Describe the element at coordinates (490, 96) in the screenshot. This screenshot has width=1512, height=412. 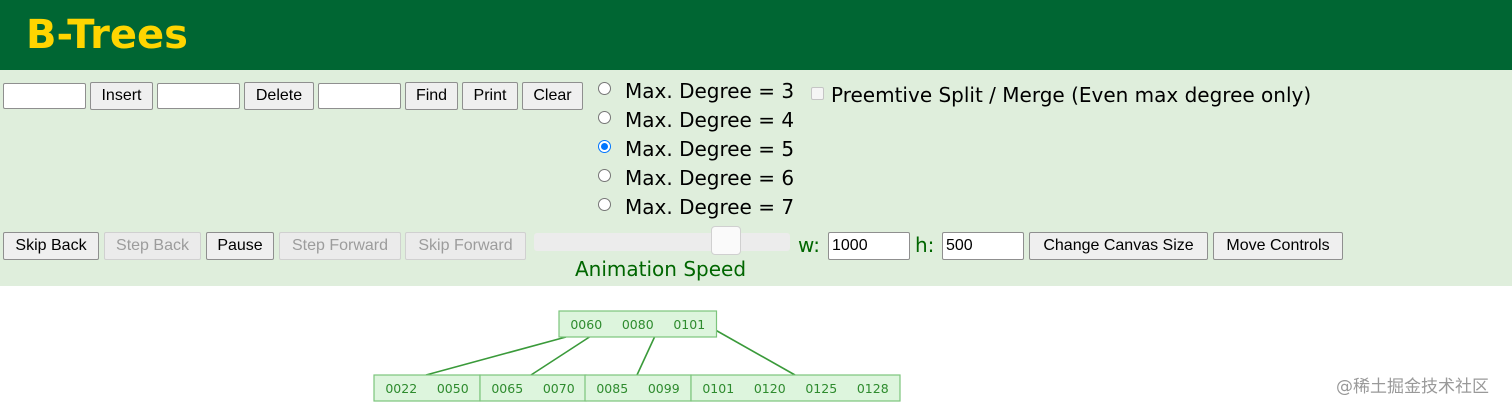
I see `print-button: Print` at that location.